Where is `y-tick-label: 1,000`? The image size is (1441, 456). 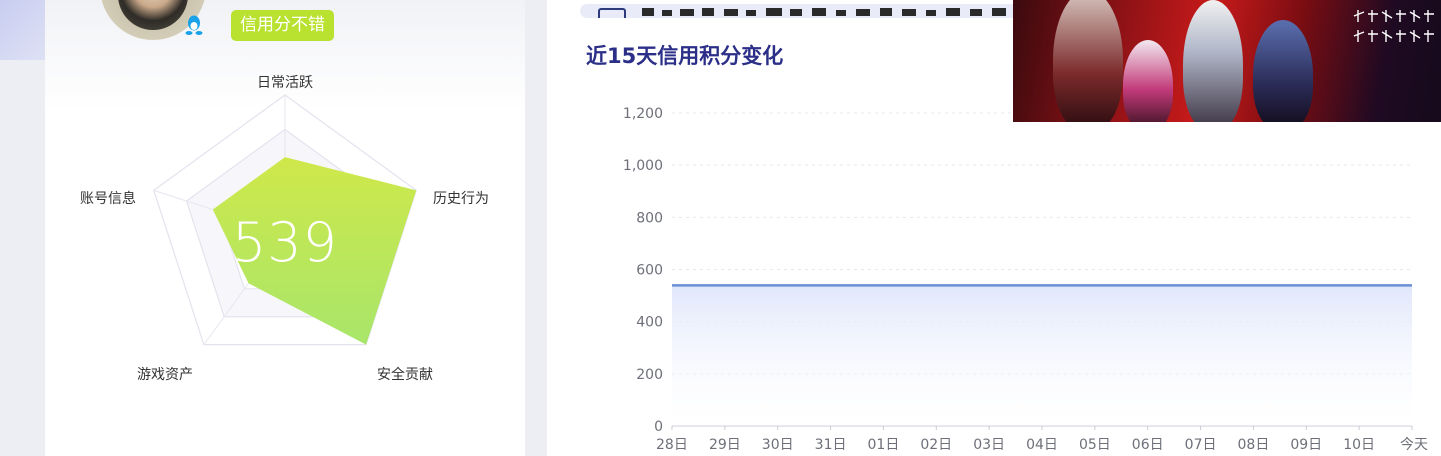
y-tick-label: 1,000 is located at coordinates (643, 166).